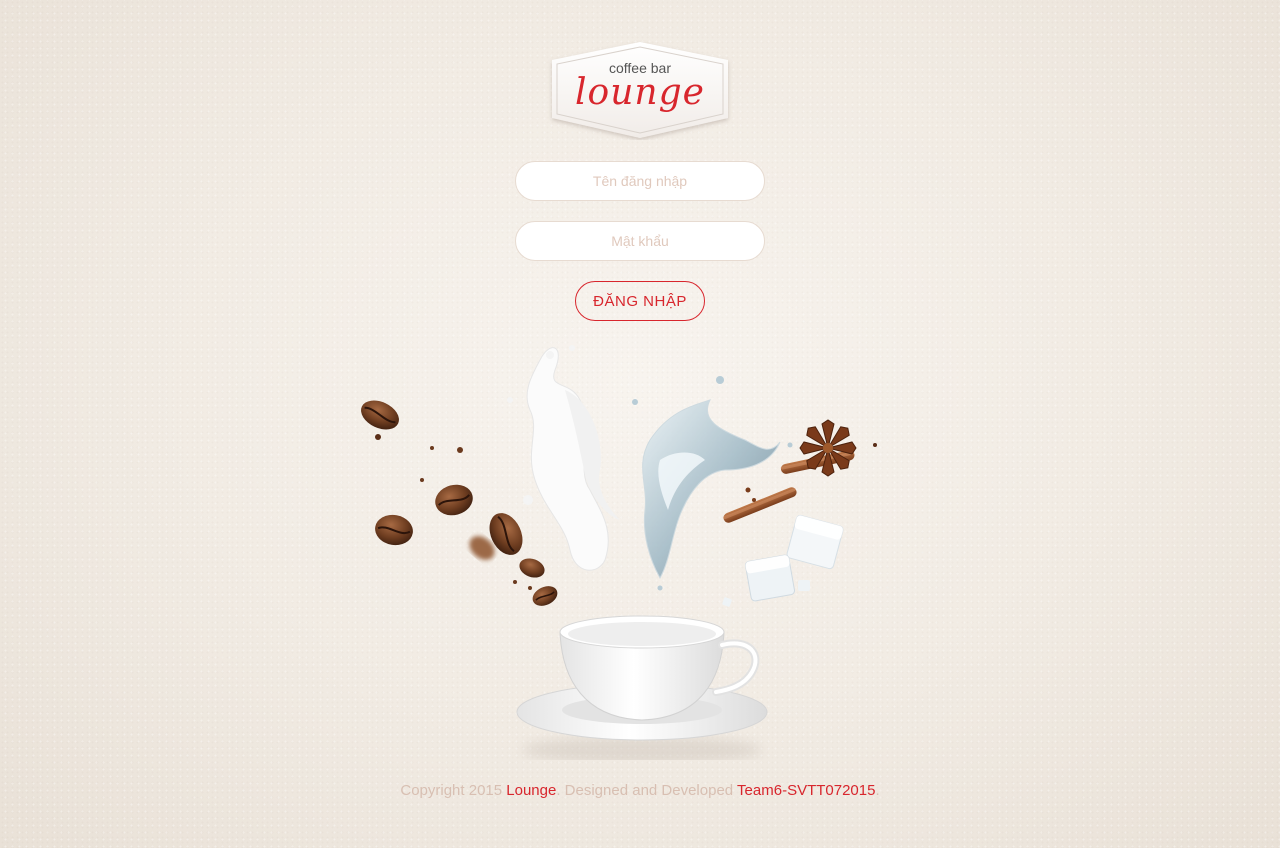 The height and width of the screenshot is (848, 1280). I want to click on logo-brand-text: lounge, so click(640, 92).